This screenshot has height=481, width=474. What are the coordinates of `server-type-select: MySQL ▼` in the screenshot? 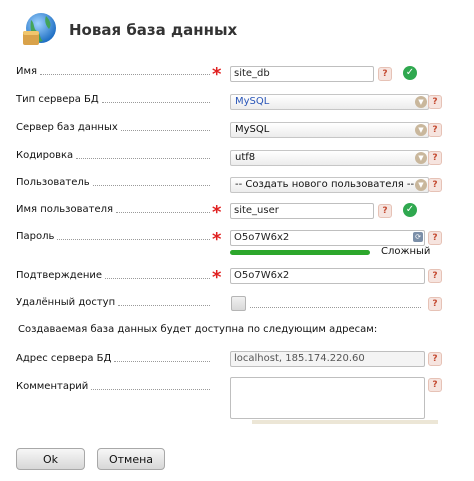 It's located at (329, 102).